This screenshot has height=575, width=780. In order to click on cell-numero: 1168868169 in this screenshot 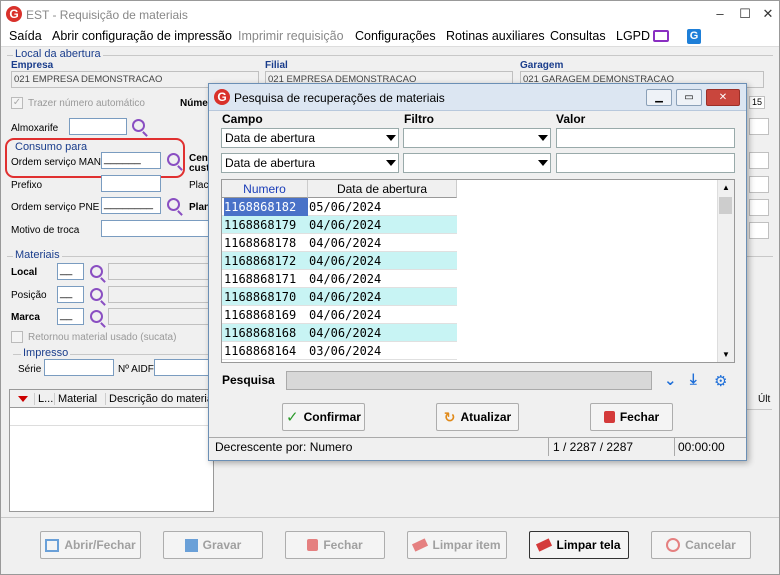, I will do `click(260, 315)`.